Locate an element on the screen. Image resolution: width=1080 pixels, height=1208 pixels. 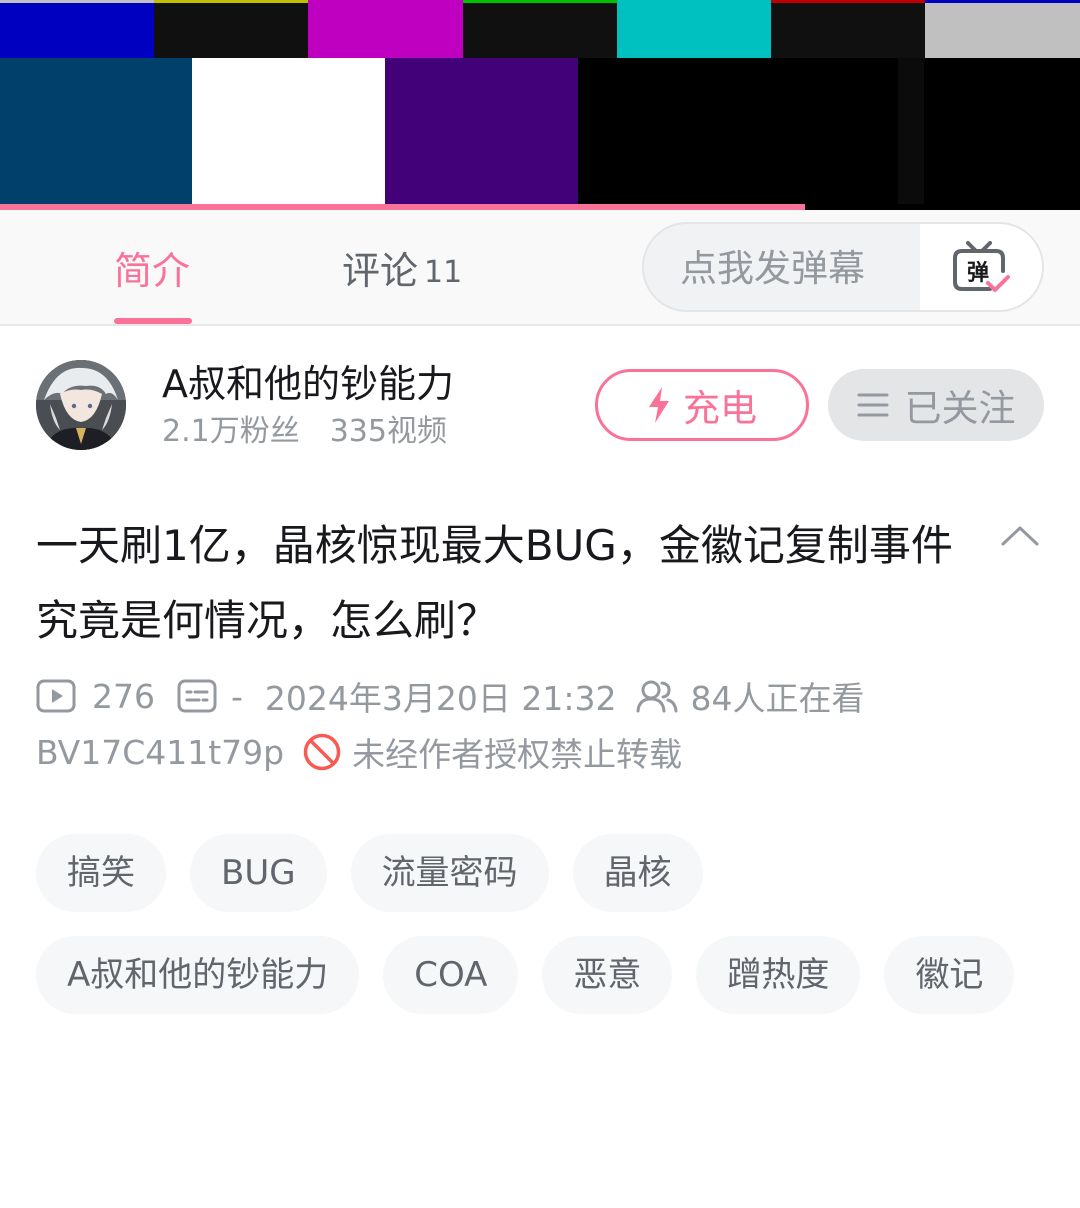
avatar-image is located at coordinates (81, 405).